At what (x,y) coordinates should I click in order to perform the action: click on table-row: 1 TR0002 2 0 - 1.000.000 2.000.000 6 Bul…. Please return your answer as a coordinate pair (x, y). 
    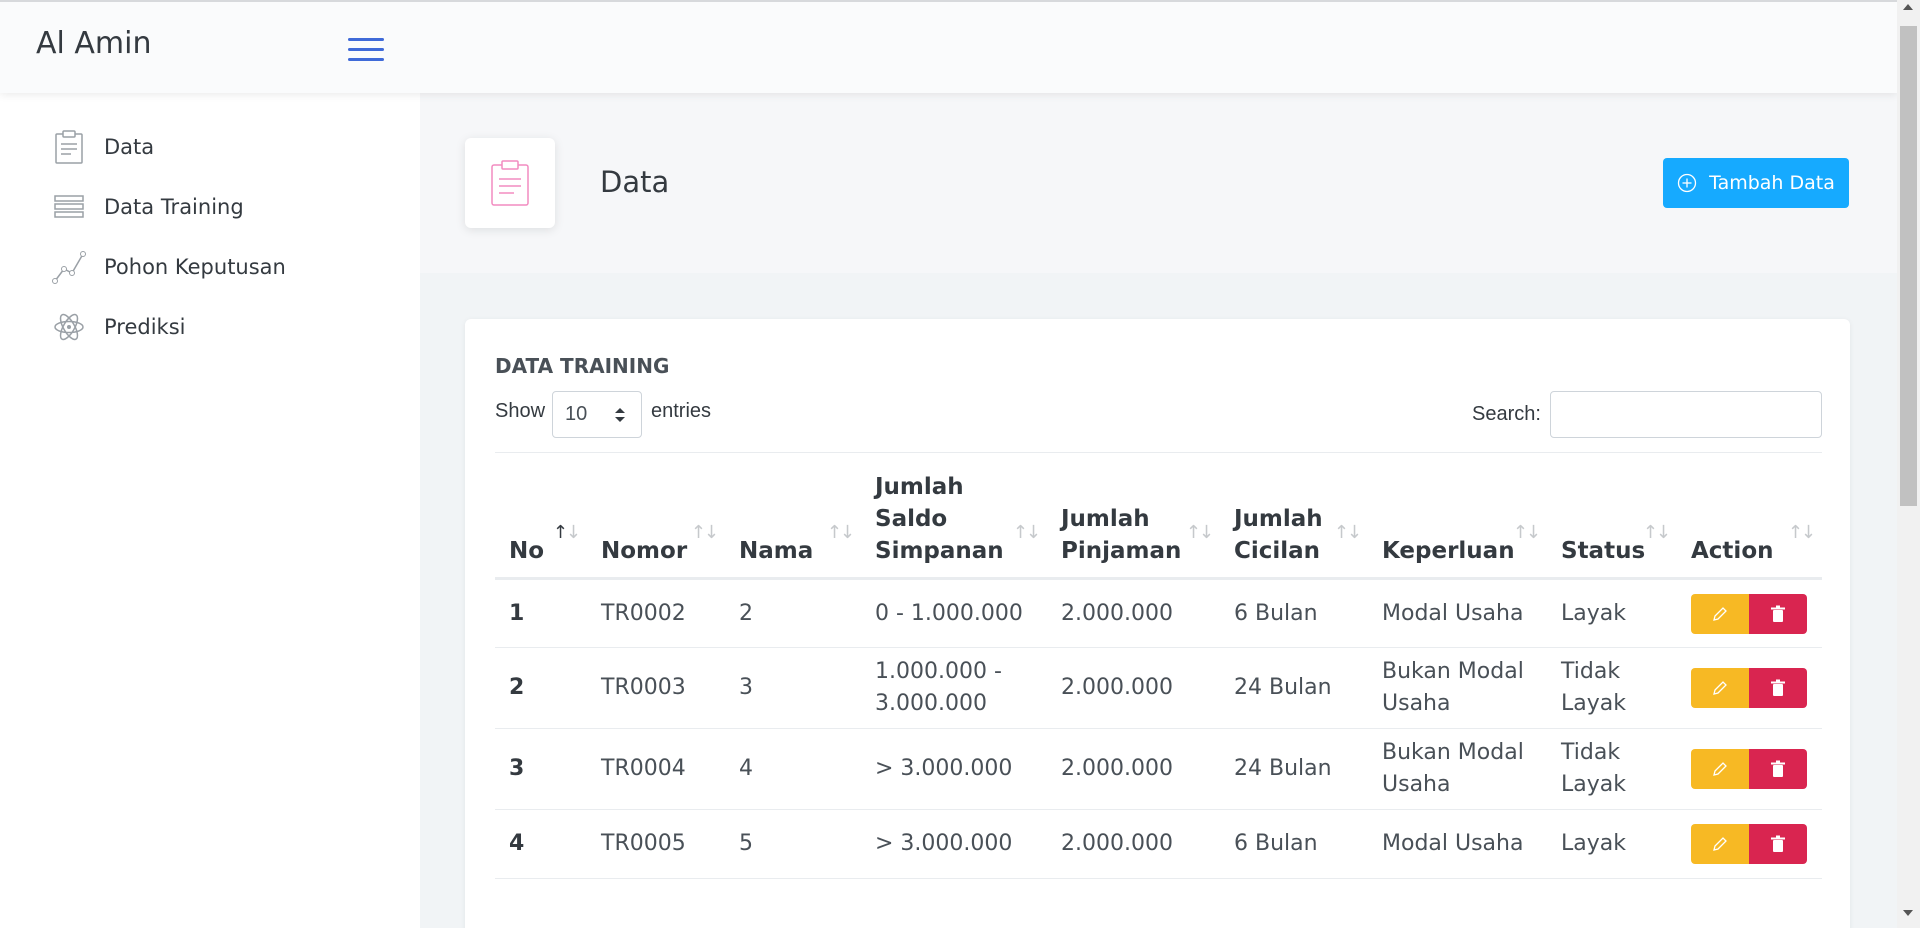
    Looking at the image, I should click on (1158, 613).